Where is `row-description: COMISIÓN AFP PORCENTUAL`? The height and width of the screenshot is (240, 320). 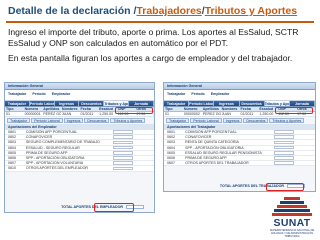
row-description: COMISIÓN AFP PORCENTUAL is located at coordinates (211, 132).